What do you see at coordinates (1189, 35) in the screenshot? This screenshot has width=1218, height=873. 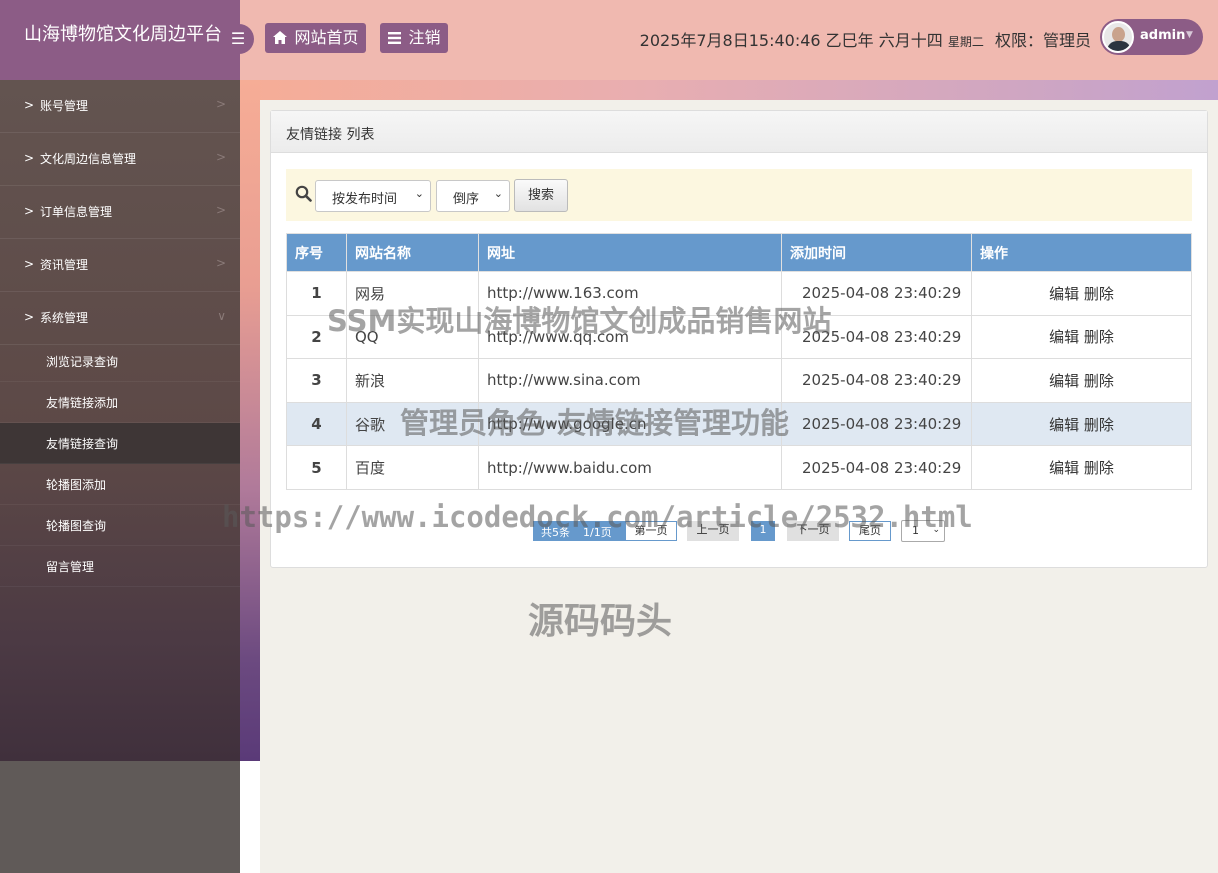 I see `chevron-down-icon: ▼` at bounding box center [1189, 35].